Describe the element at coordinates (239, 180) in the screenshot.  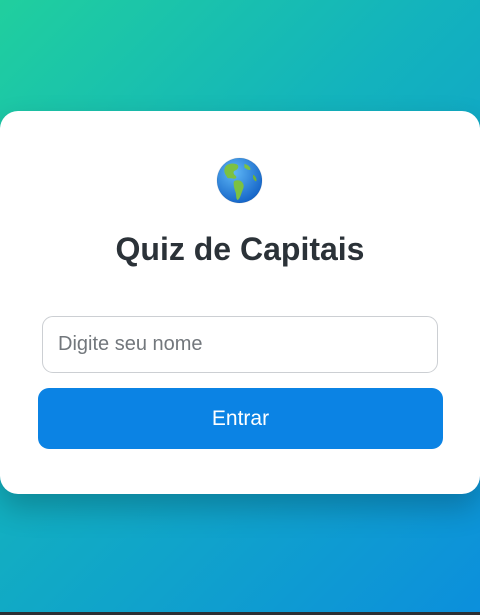
I see `globe-americas-icon` at that location.